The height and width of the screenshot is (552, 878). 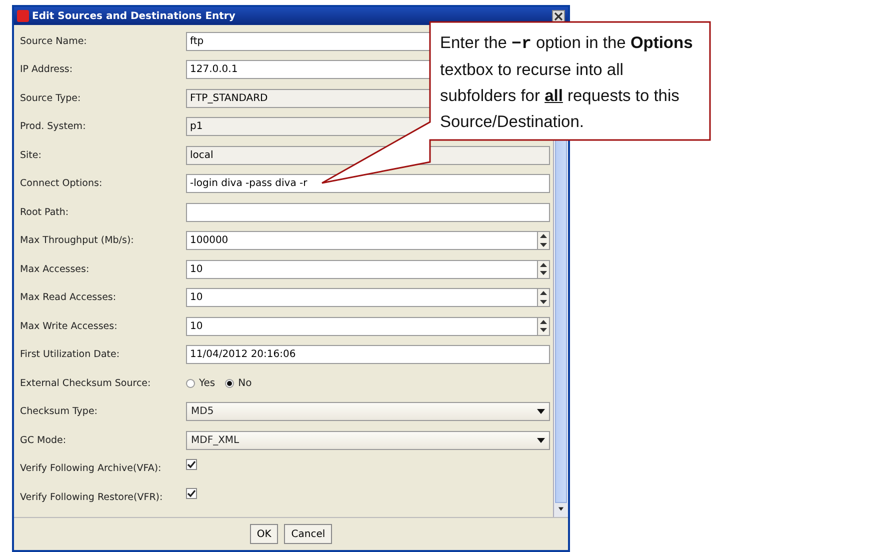 I want to click on dialog-button: OK, so click(x=264, y=534).